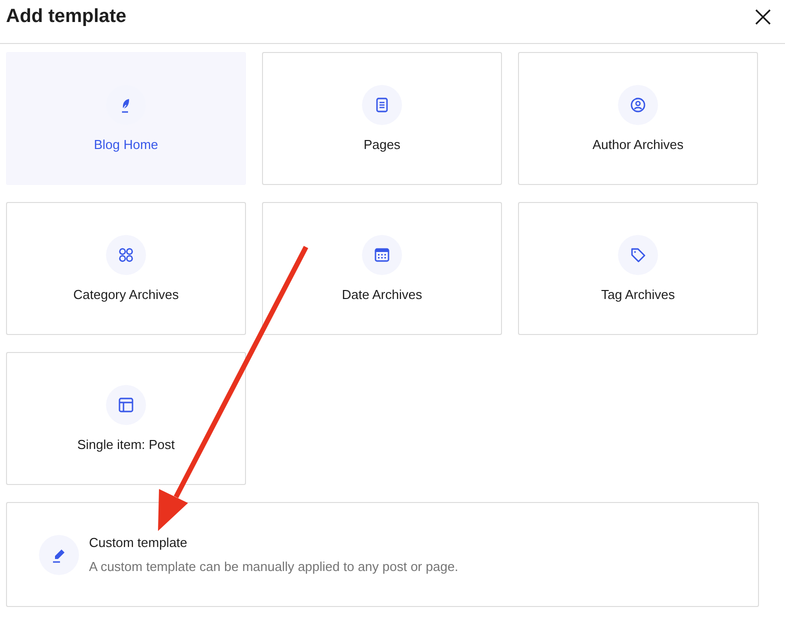 This screenshot has height=623, width=785. Describe the element at coordinates (126, 418) in the screenshot. I see `template-card: Single item: Post` at that location.